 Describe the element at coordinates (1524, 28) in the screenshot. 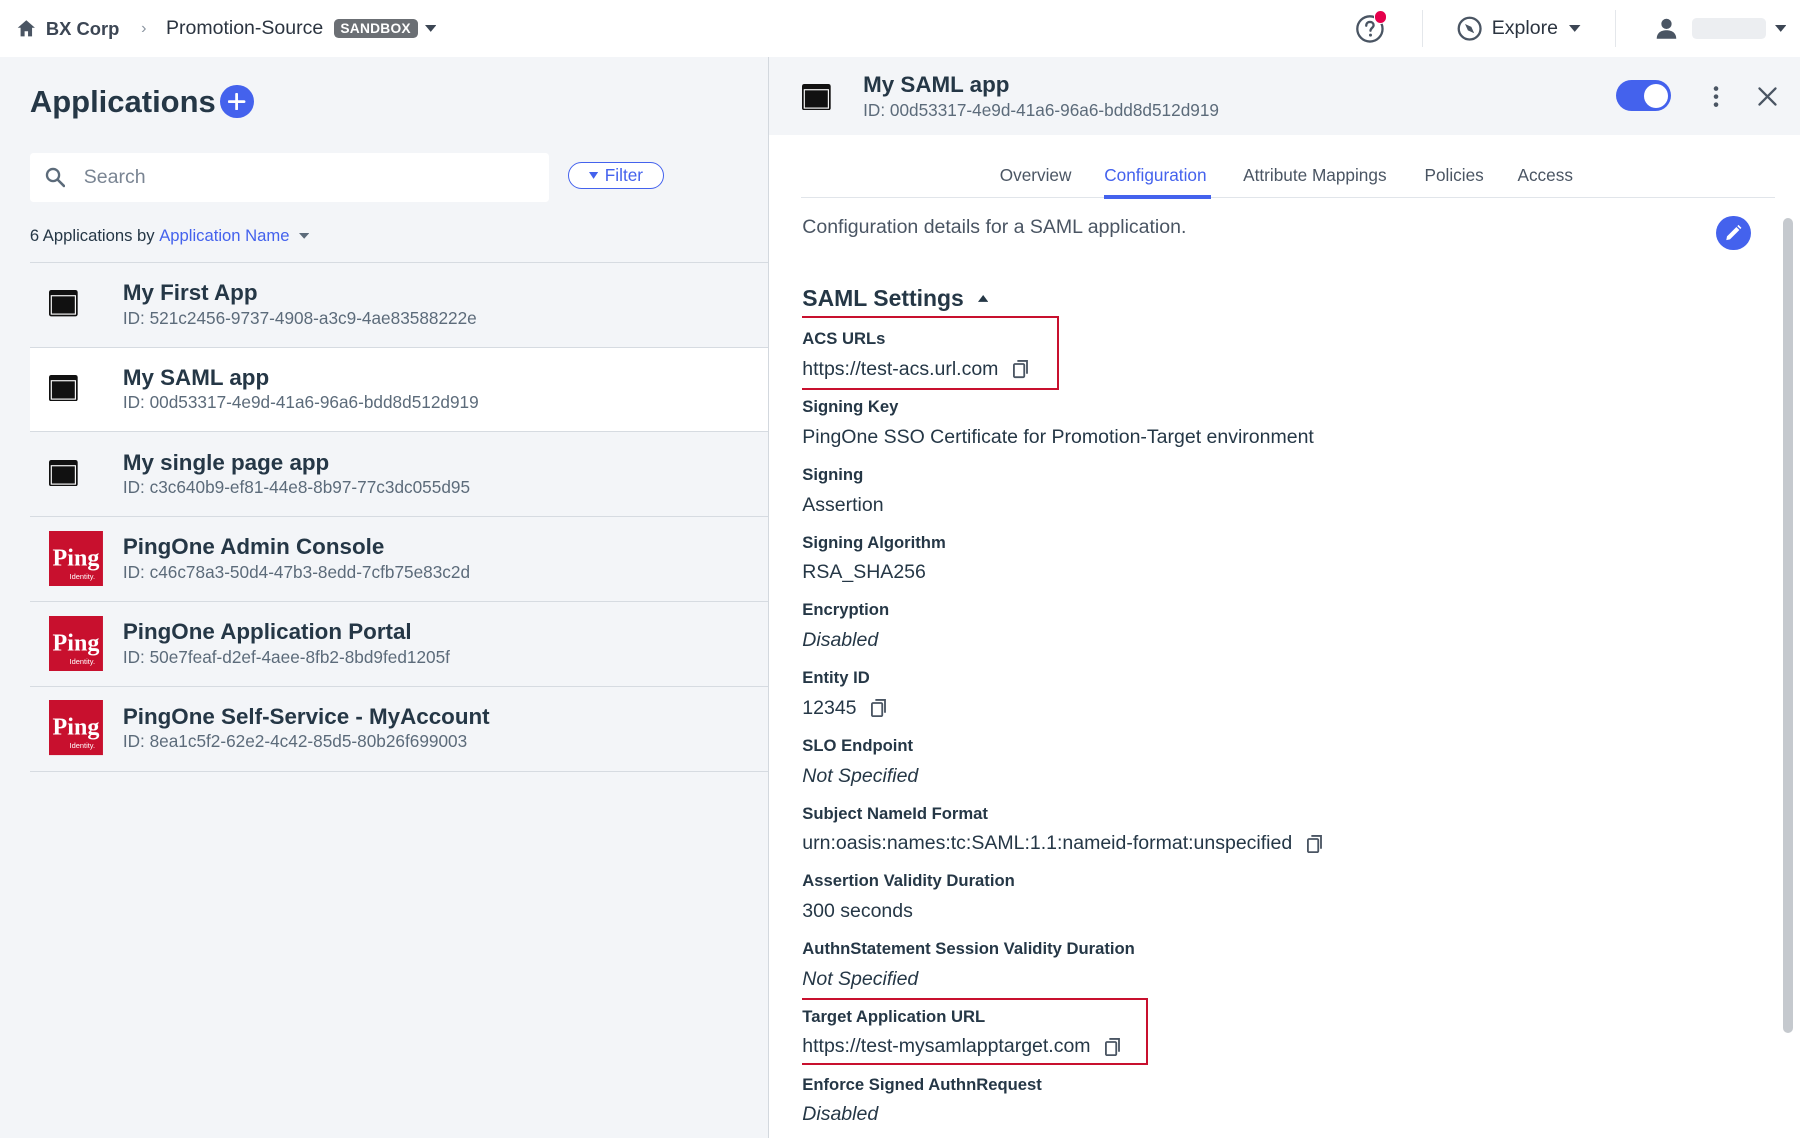

I see `explore-label: Explore` at that location.